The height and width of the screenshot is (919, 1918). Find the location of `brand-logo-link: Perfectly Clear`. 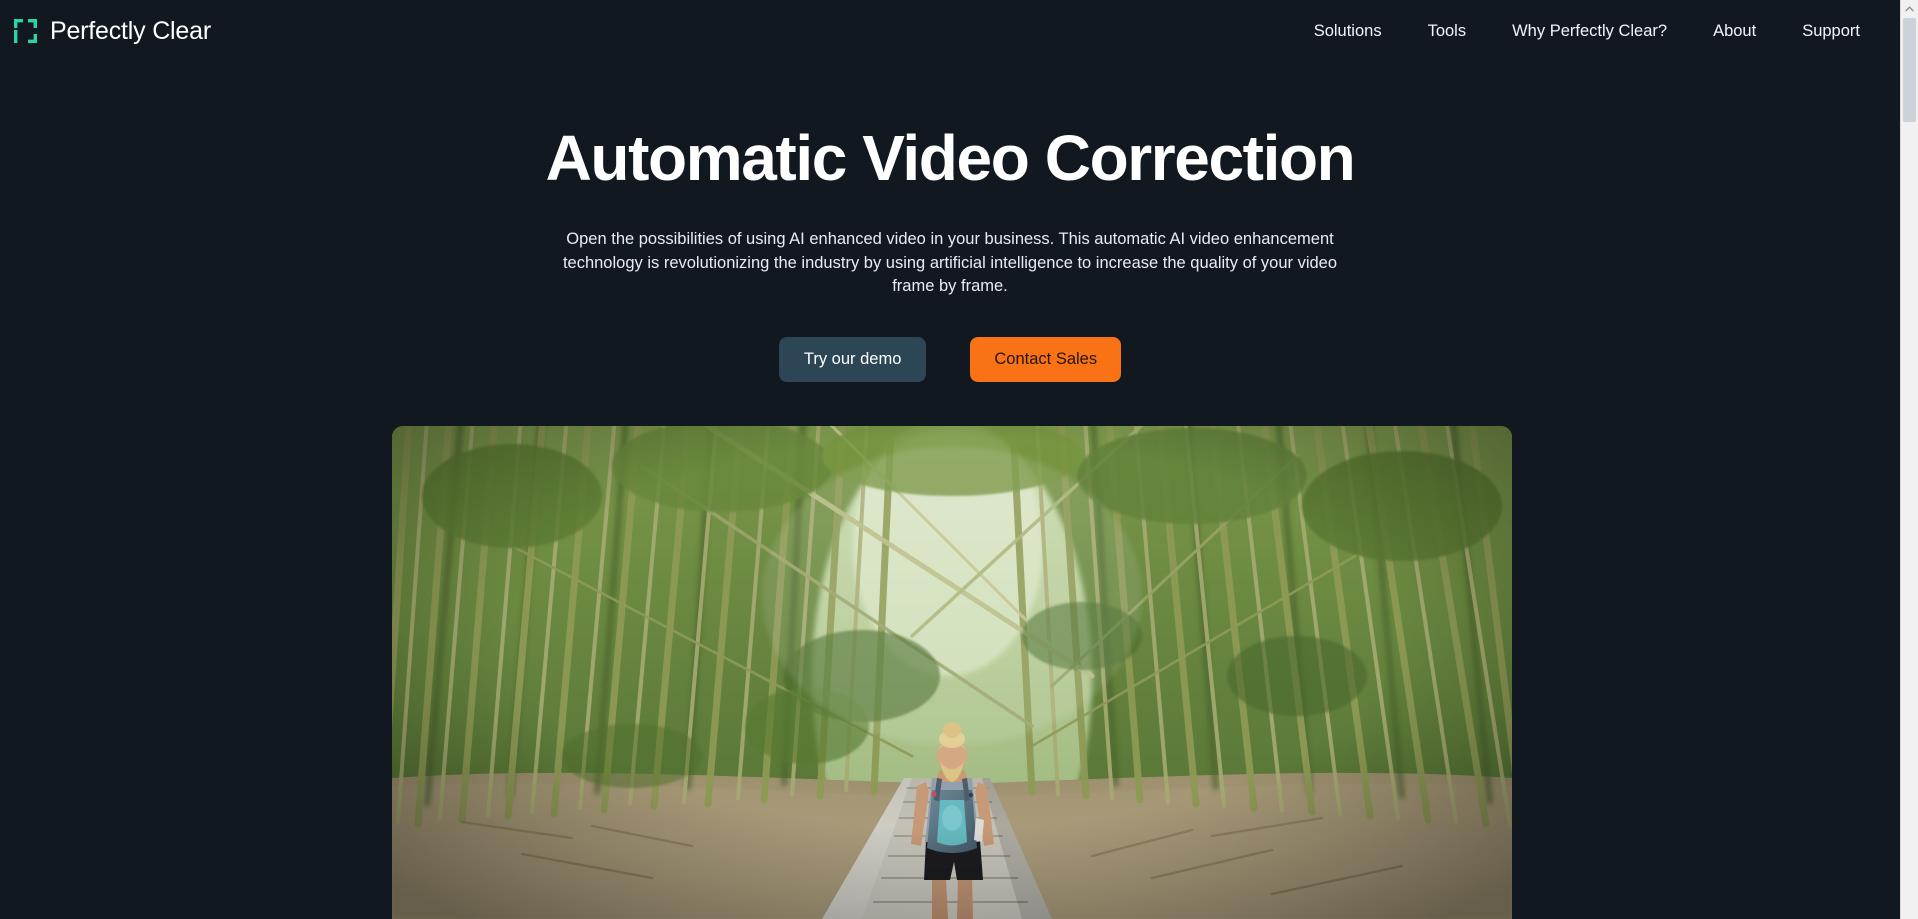

brand-logo-link: Perfectly Clear is located at coordinates (112, 31).